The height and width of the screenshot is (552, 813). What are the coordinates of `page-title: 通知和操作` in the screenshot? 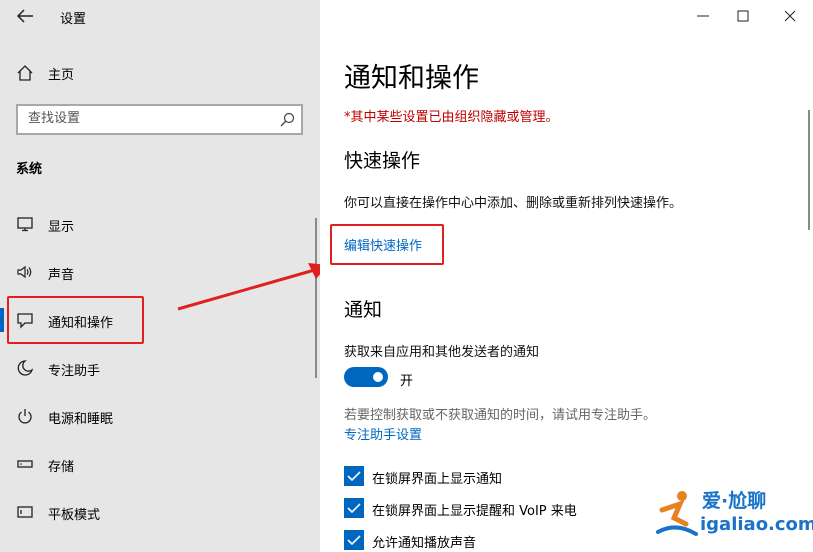 It's located at (411, 78).